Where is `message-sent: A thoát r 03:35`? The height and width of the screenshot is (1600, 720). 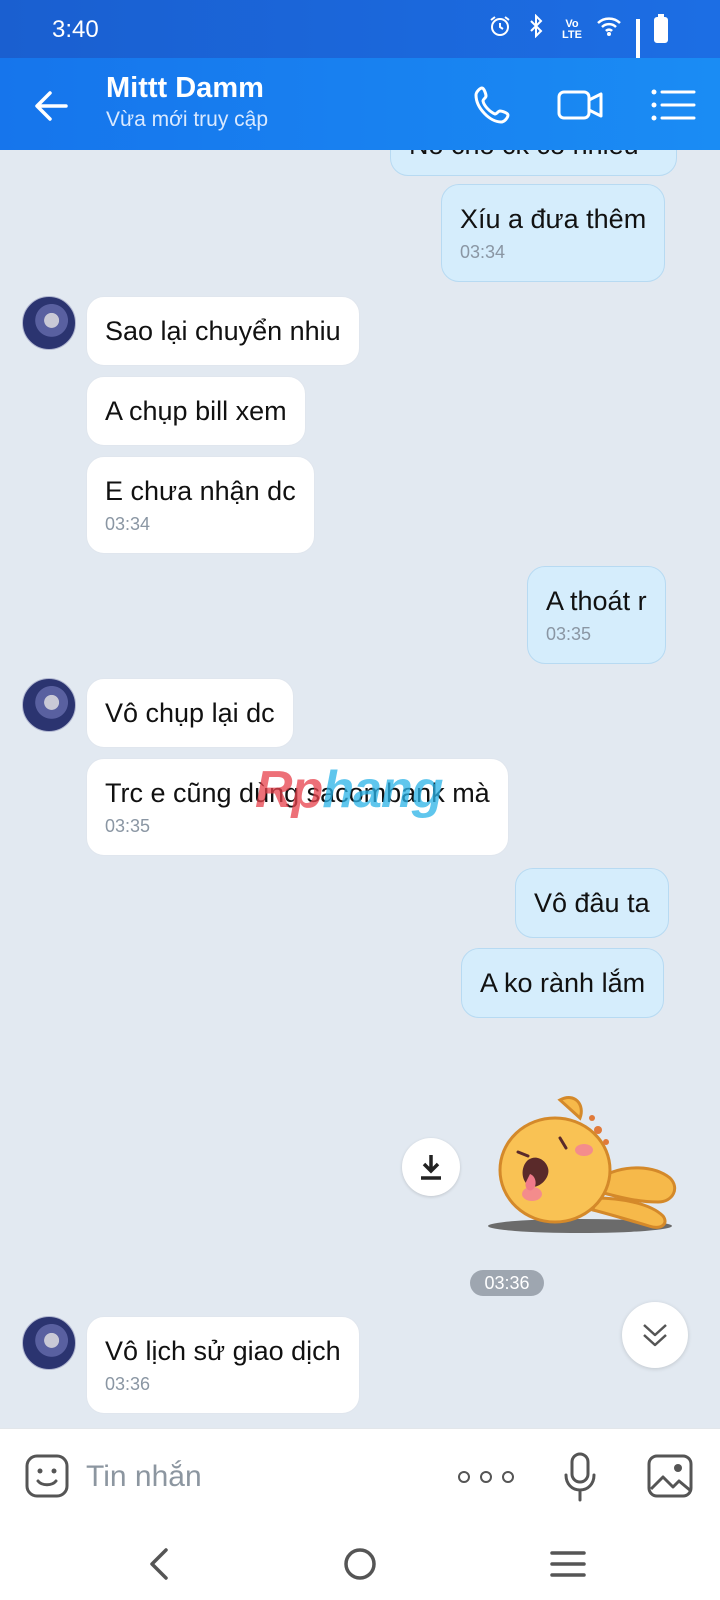 message-sent: A thoát r 03:35 is located at coordinates (596, 615).